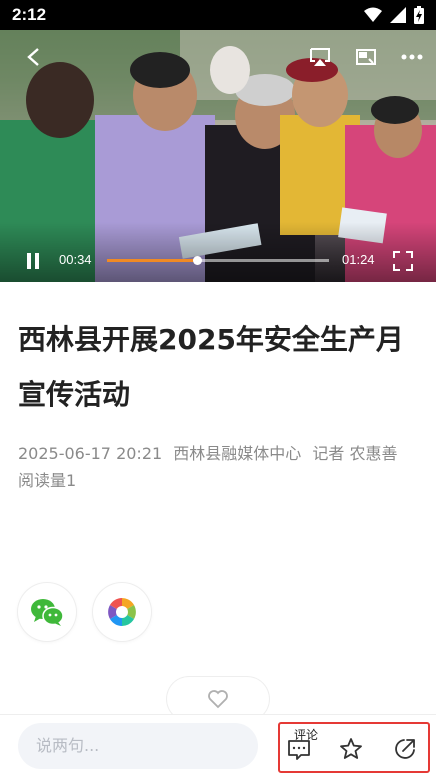 The image size is (436, 775). Describe the element at coordinates (218, 252) in the screenshot. I see `video-controls: 00:34 01:24` at that location.